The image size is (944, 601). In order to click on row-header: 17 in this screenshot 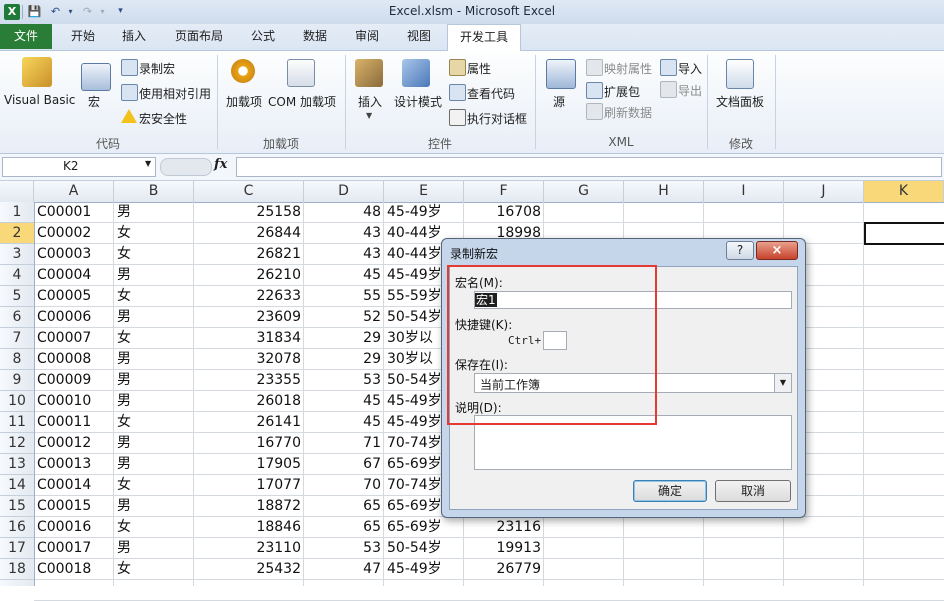, I will do `click(17, 548)`.